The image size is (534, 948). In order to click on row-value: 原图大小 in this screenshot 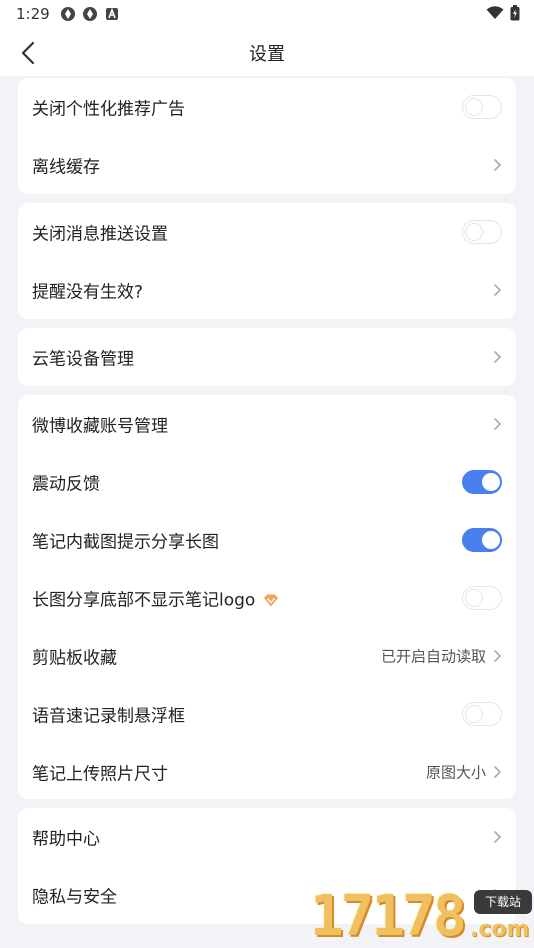, I will do `click(455, 772)`.